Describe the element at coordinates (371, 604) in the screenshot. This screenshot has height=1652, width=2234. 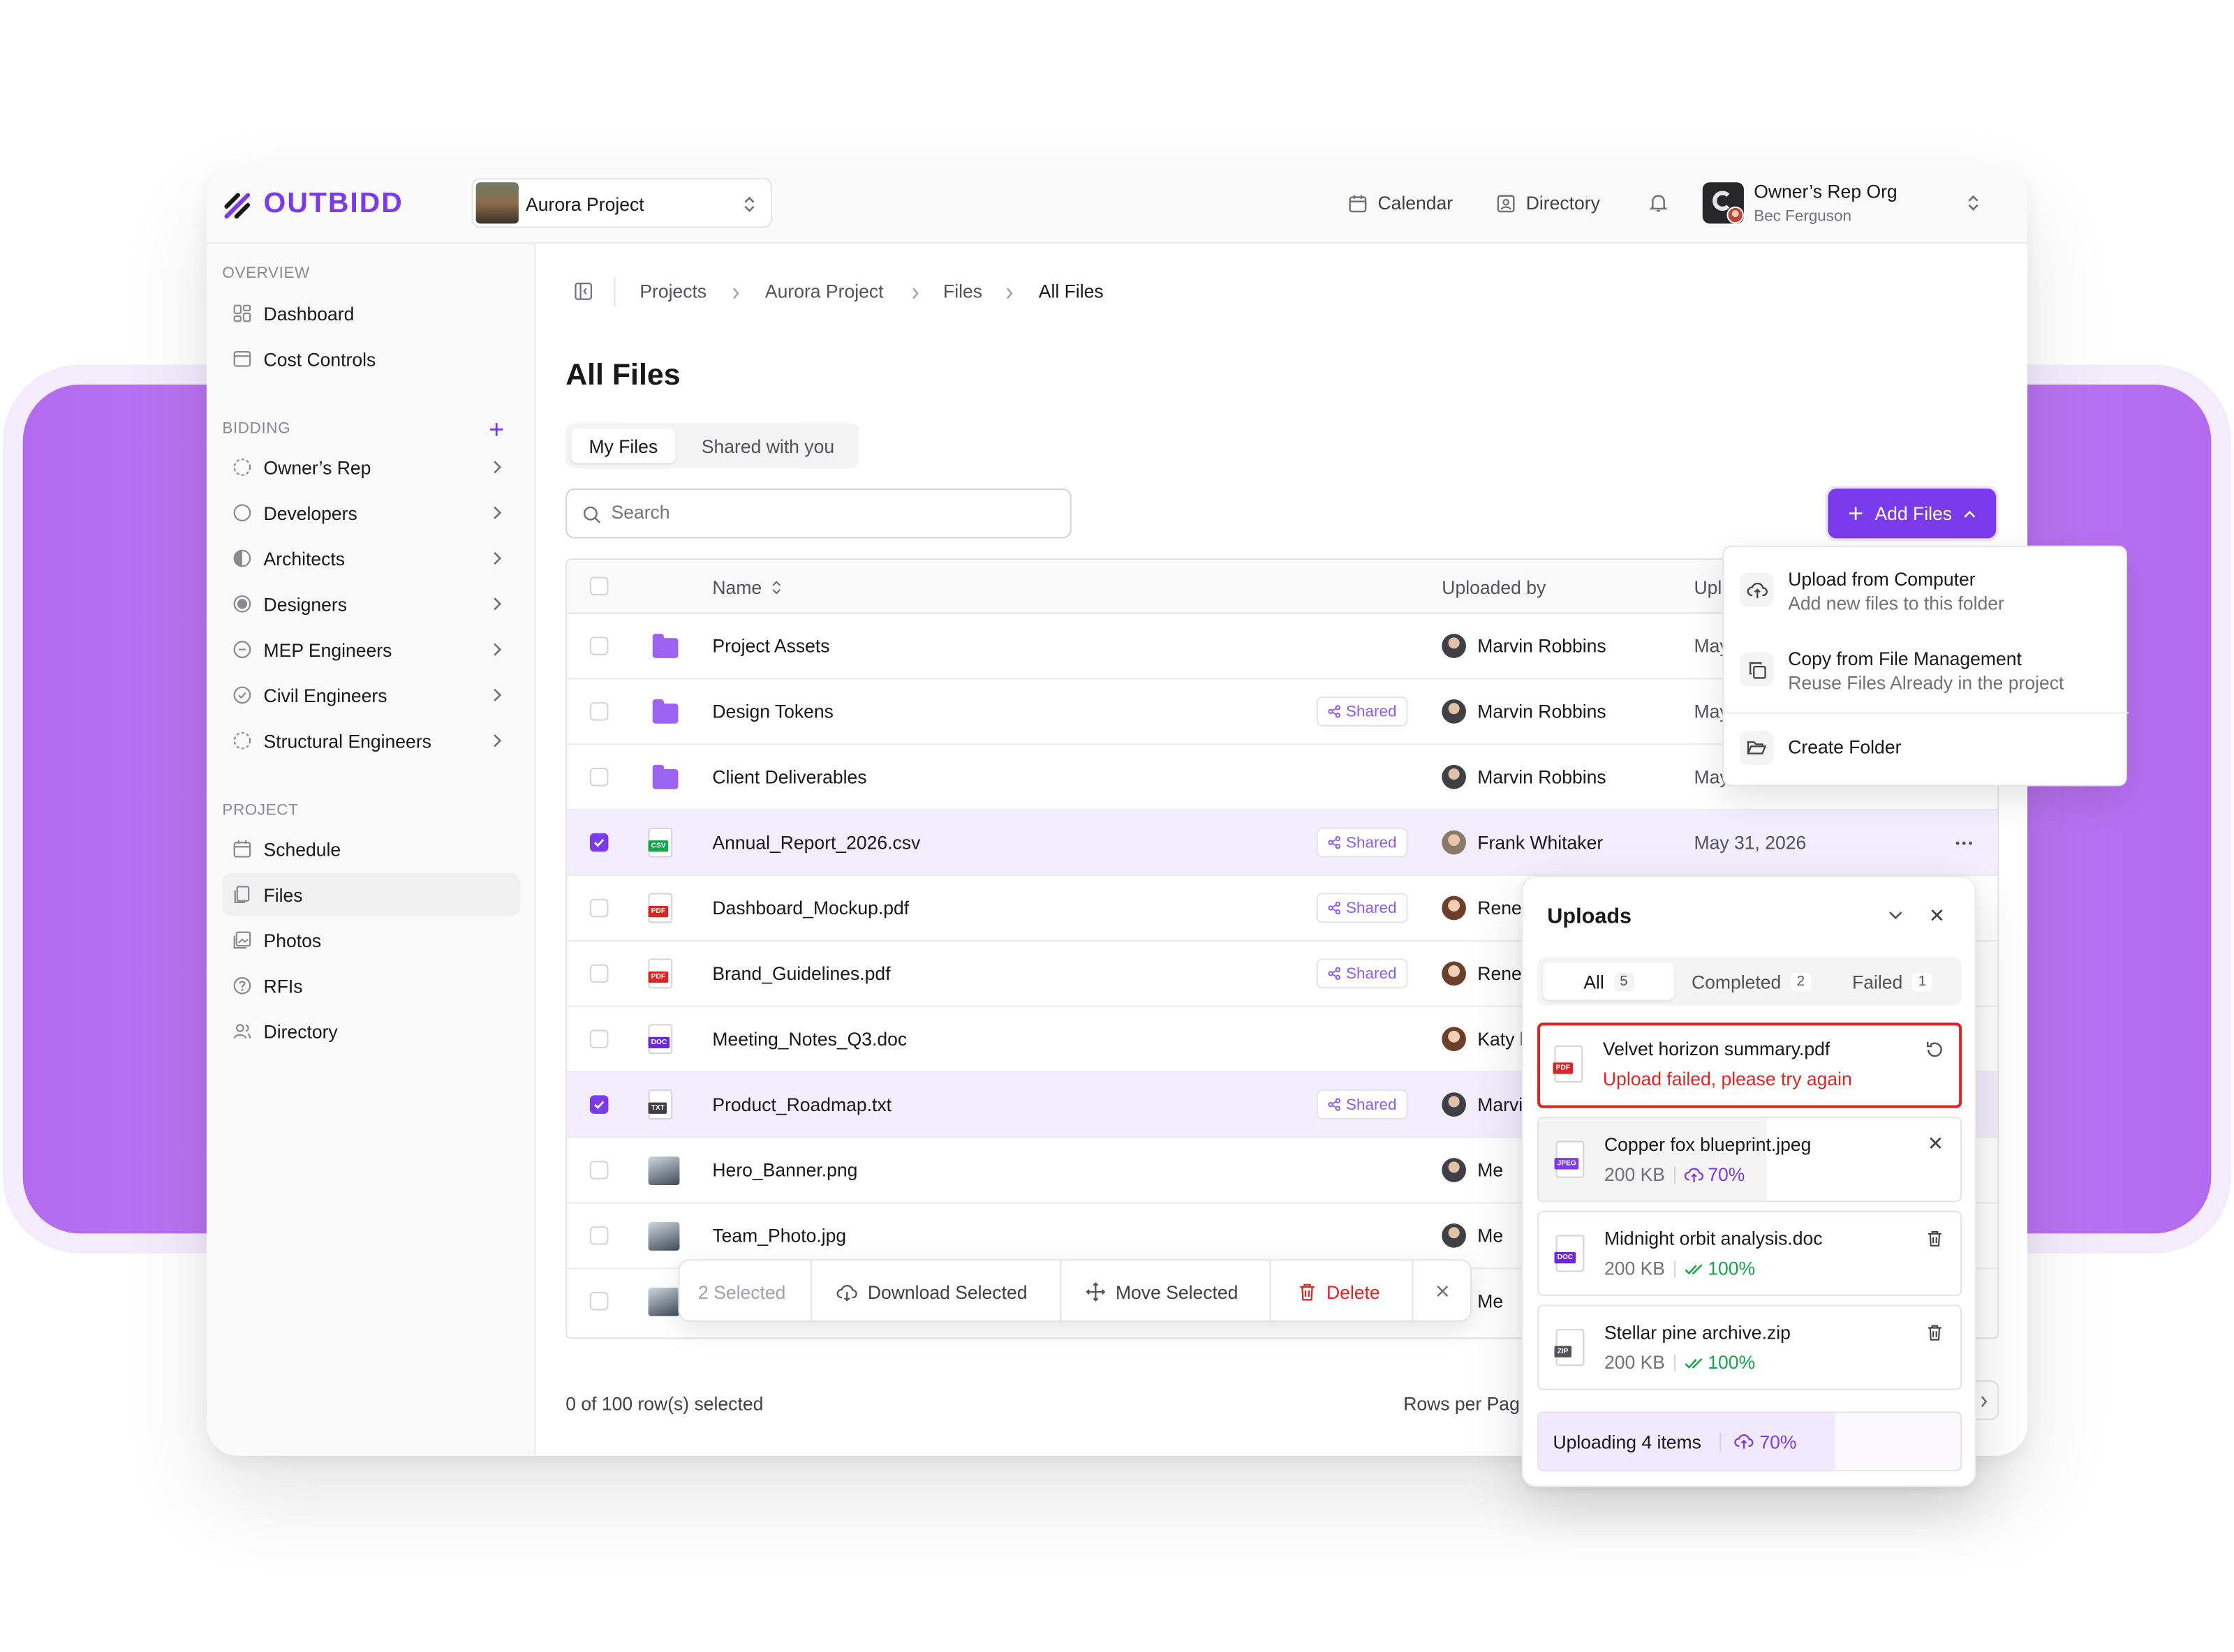
I see `sidebar-item-designers: Designers` at that location.